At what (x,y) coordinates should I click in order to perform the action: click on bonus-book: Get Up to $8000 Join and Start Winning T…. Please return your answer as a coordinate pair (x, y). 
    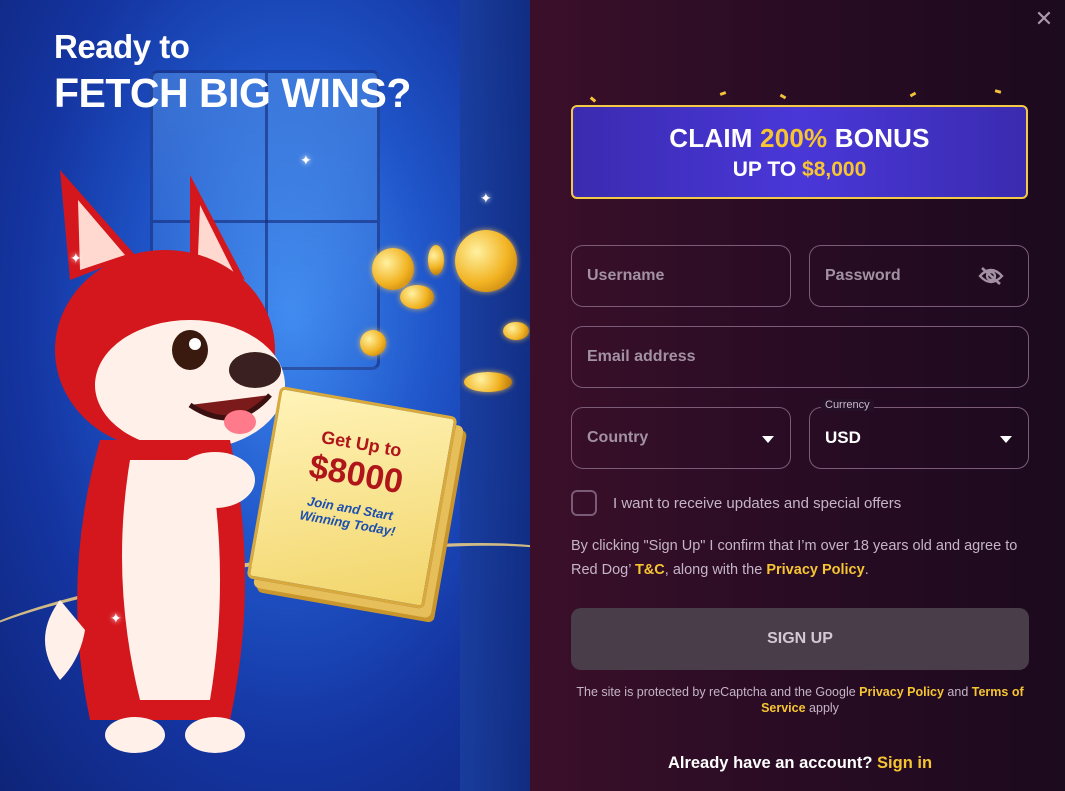
    Looking at the image, I should click on (352, 497).